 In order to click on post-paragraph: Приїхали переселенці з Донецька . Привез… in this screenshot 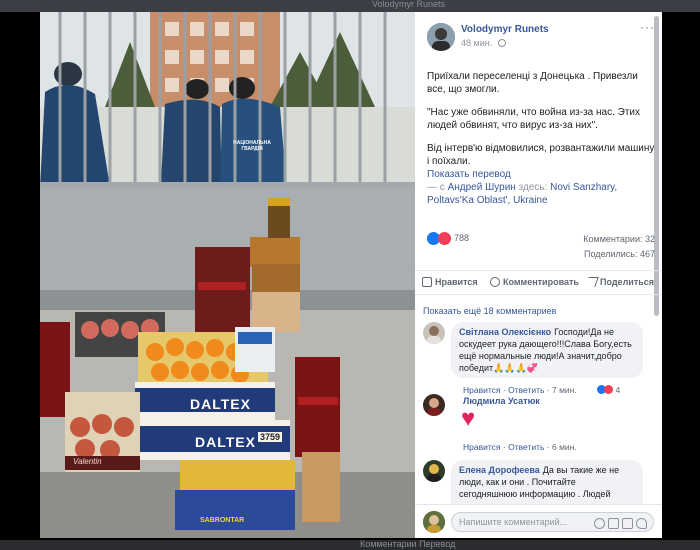, I will do `click(532, 83)`.